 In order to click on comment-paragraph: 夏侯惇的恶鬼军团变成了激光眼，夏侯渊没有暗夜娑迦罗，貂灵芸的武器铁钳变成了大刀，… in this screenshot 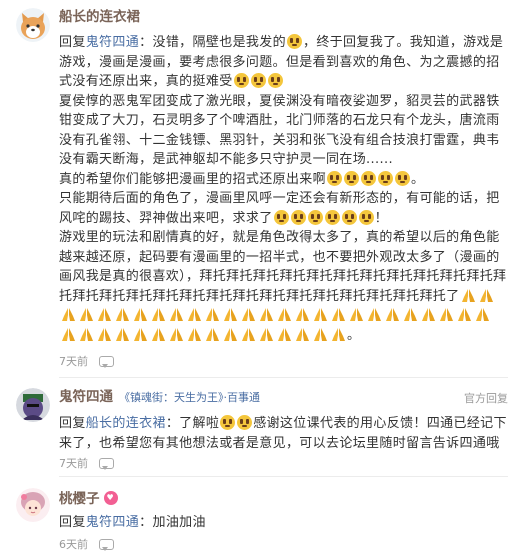, I will do `click(279, 130)`.